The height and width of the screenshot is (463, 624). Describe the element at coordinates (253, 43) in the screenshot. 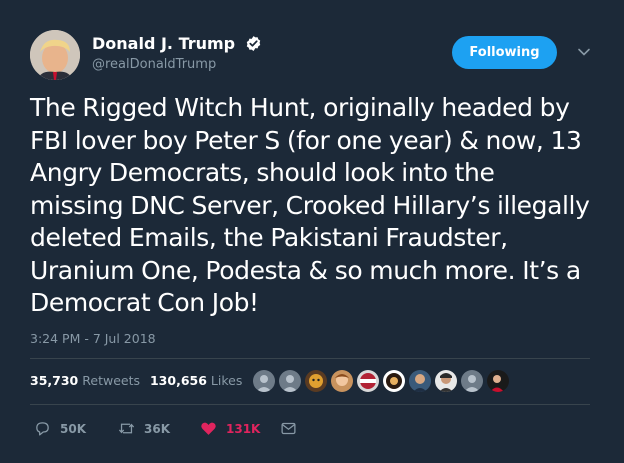

I see `verified-badge-icon` at that location.